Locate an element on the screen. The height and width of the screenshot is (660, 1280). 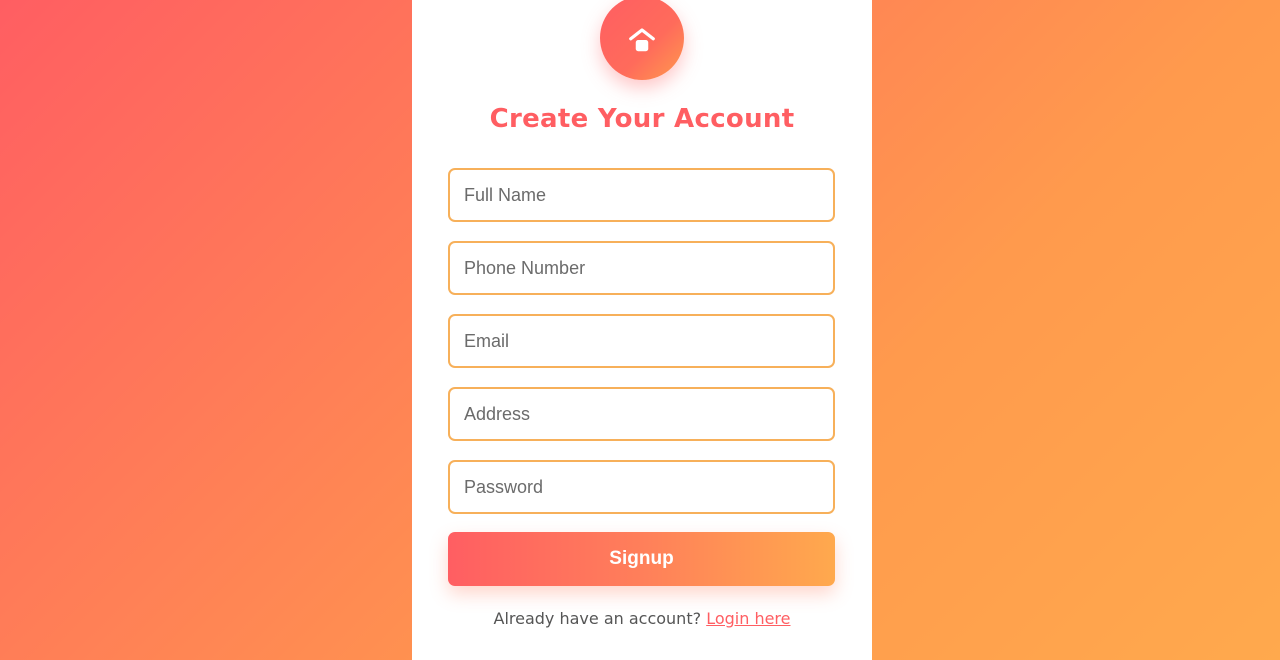
login-prompt-line: Already have an account? Login here is located at coordinates (642, 618).